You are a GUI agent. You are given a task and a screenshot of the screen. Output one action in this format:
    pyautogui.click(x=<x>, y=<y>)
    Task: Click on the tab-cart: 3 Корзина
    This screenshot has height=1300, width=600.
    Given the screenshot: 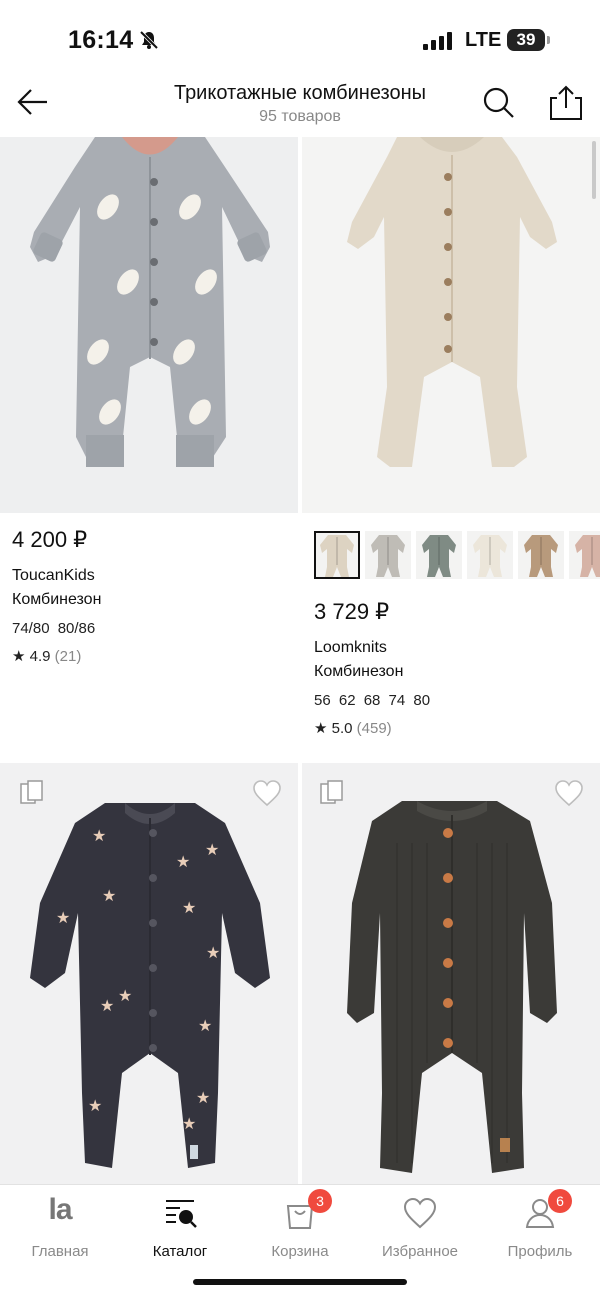 What is the action you would take?
    pyautogui.click(x=300, y=1226)
    